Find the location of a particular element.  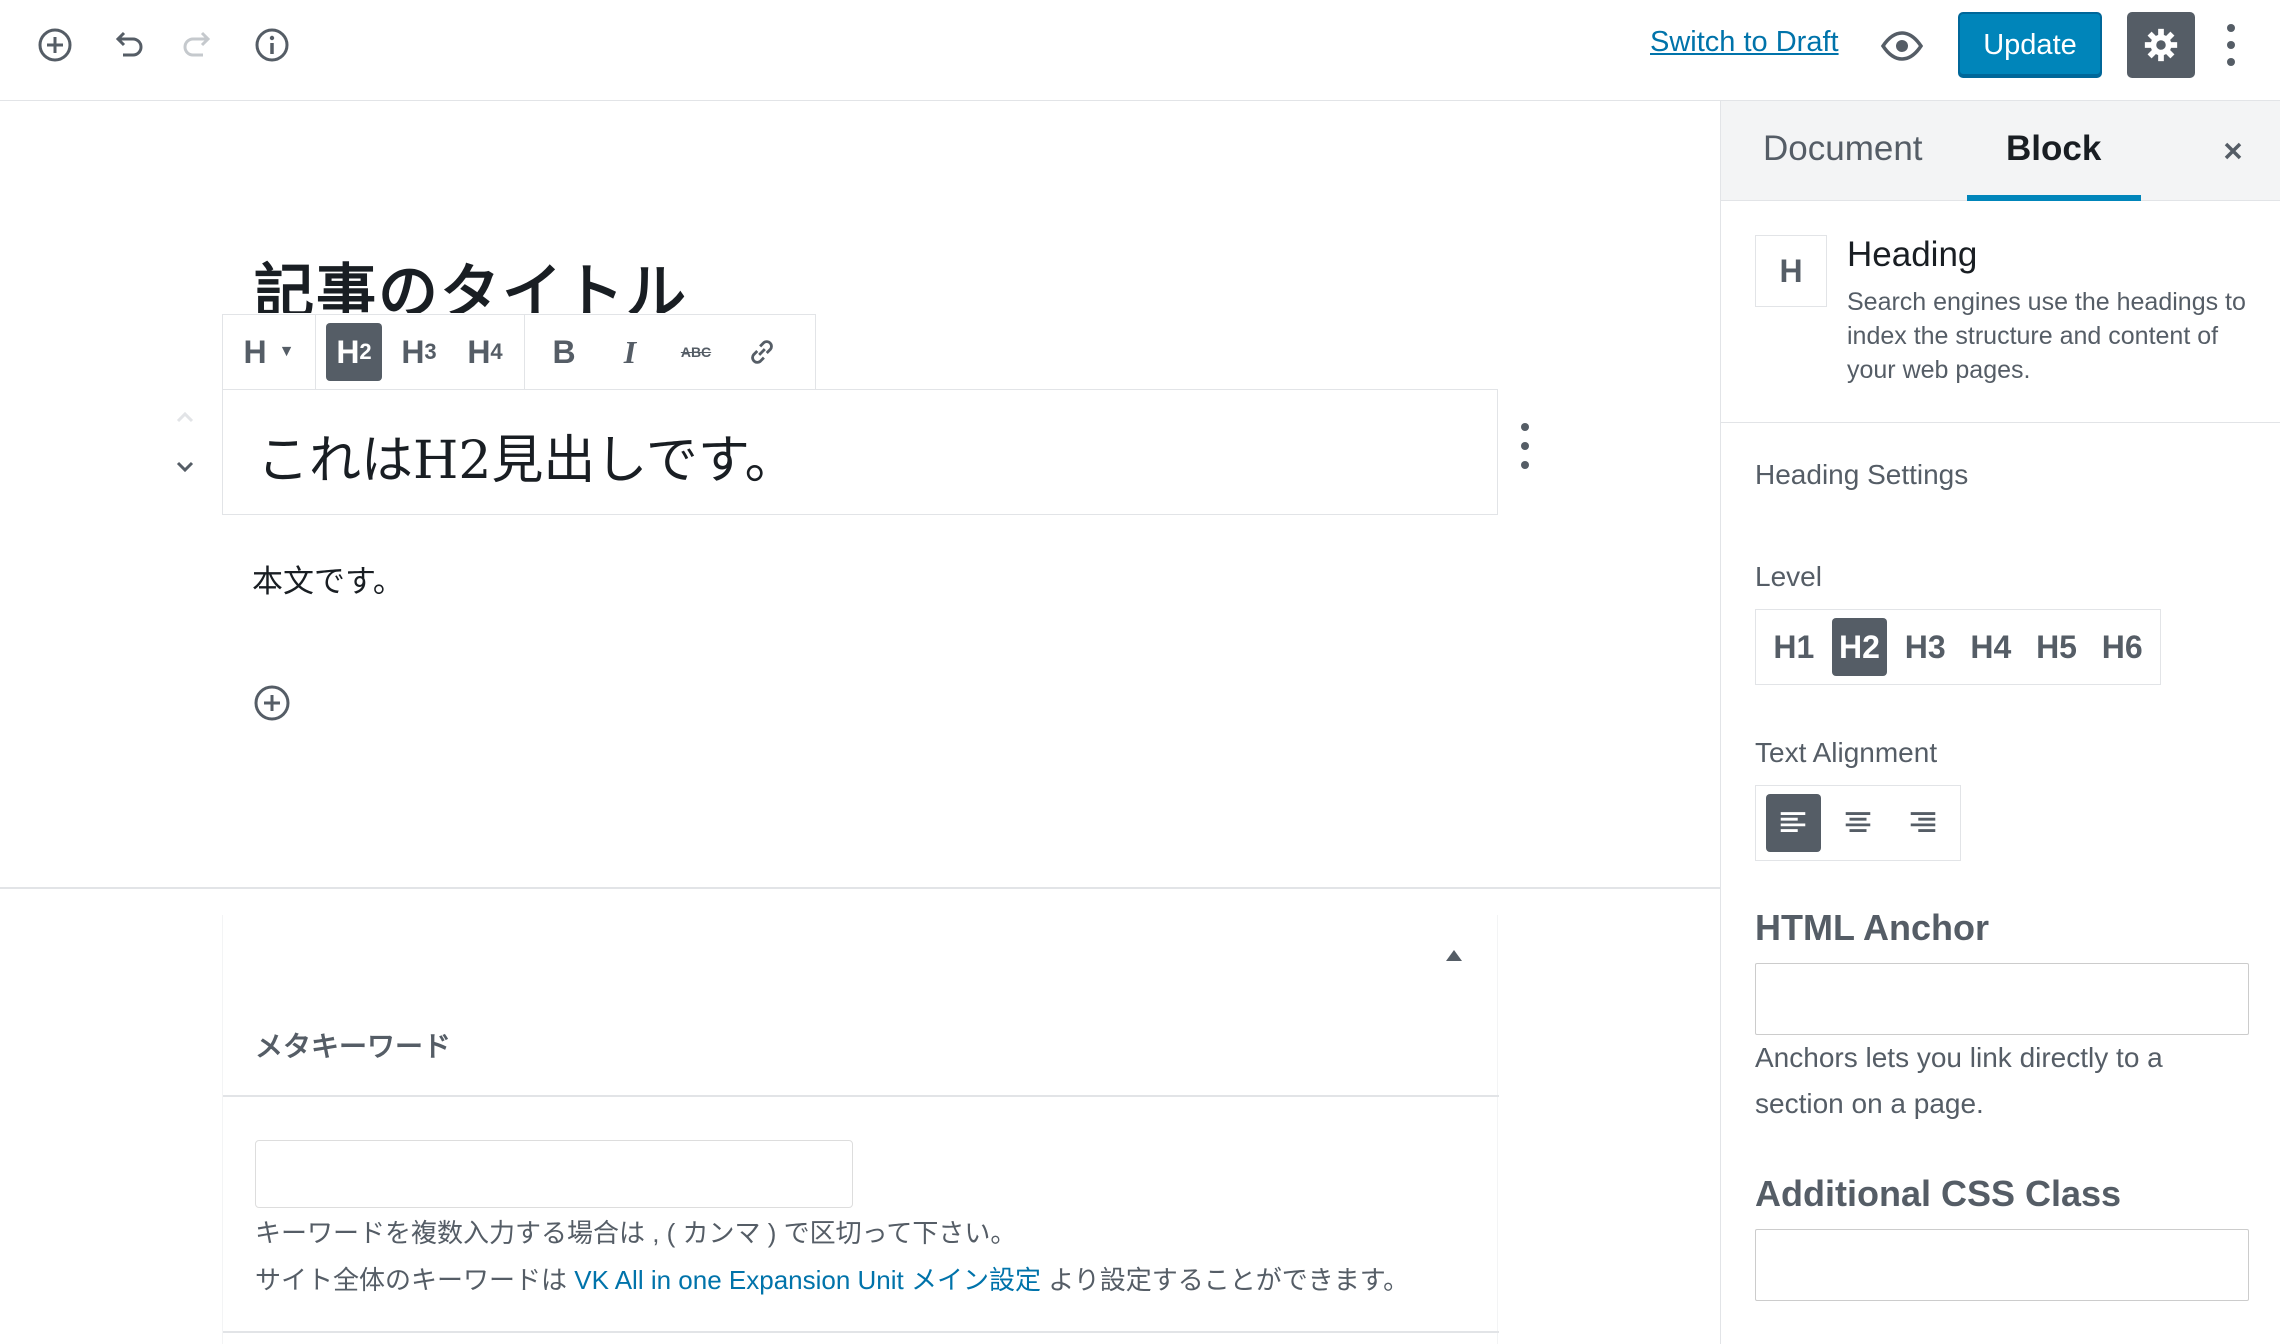

text-alignment-label: Text Alignment is located at coordinates (1846, 752).